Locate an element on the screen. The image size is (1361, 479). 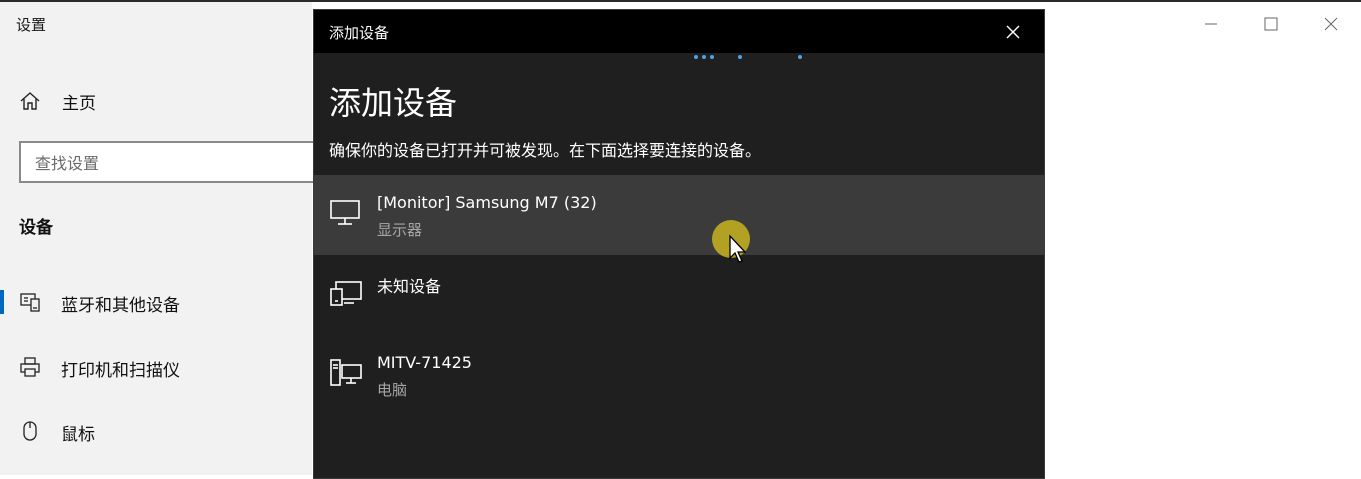
sidebar-item-label: 蓝牙和其他设备 is located at coordinates (120, 306).